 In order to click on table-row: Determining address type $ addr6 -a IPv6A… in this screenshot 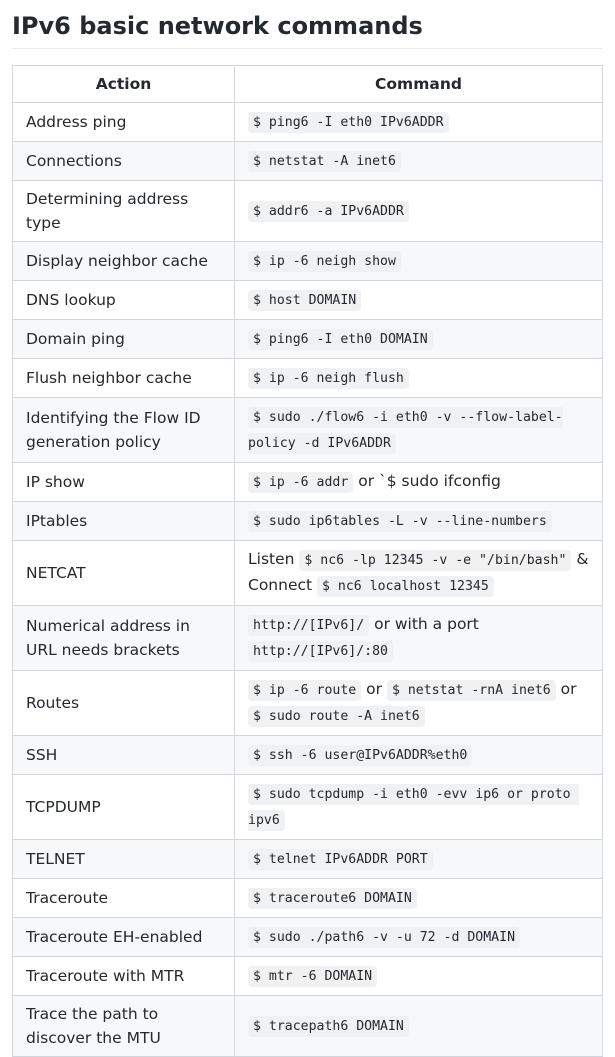, I will do `click(307, 211)`.